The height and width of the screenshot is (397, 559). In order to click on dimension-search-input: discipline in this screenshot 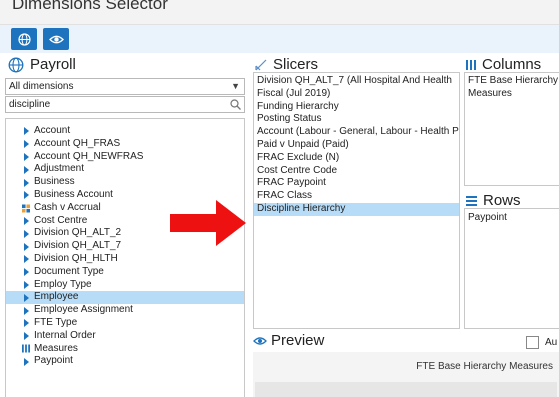, I will do `click(125, 104)`.